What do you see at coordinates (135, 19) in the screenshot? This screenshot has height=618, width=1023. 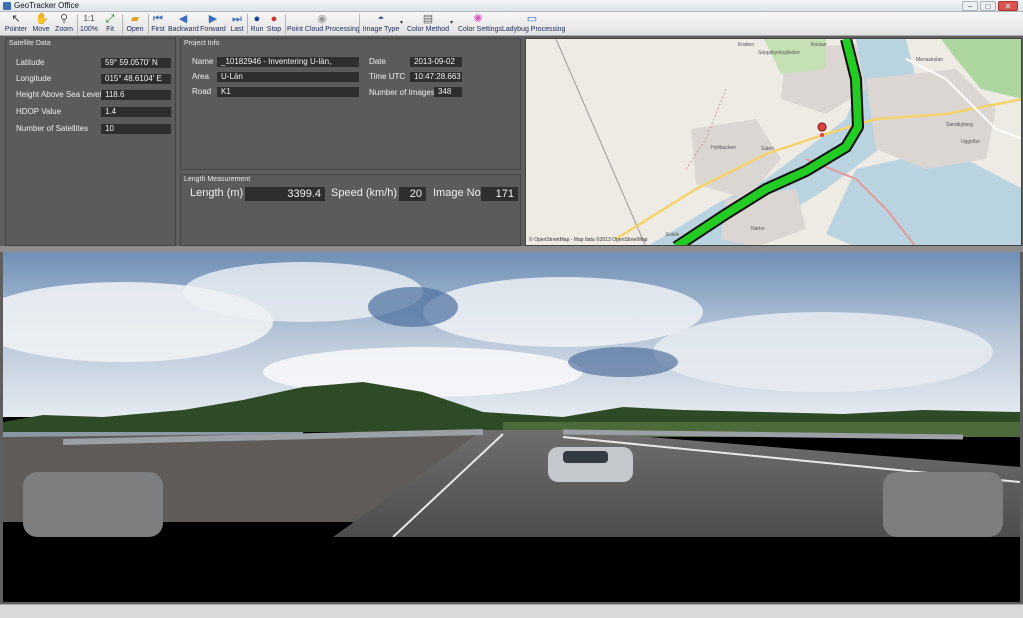 I see `folder-icon: ▰` at bounding box center [135, 19].